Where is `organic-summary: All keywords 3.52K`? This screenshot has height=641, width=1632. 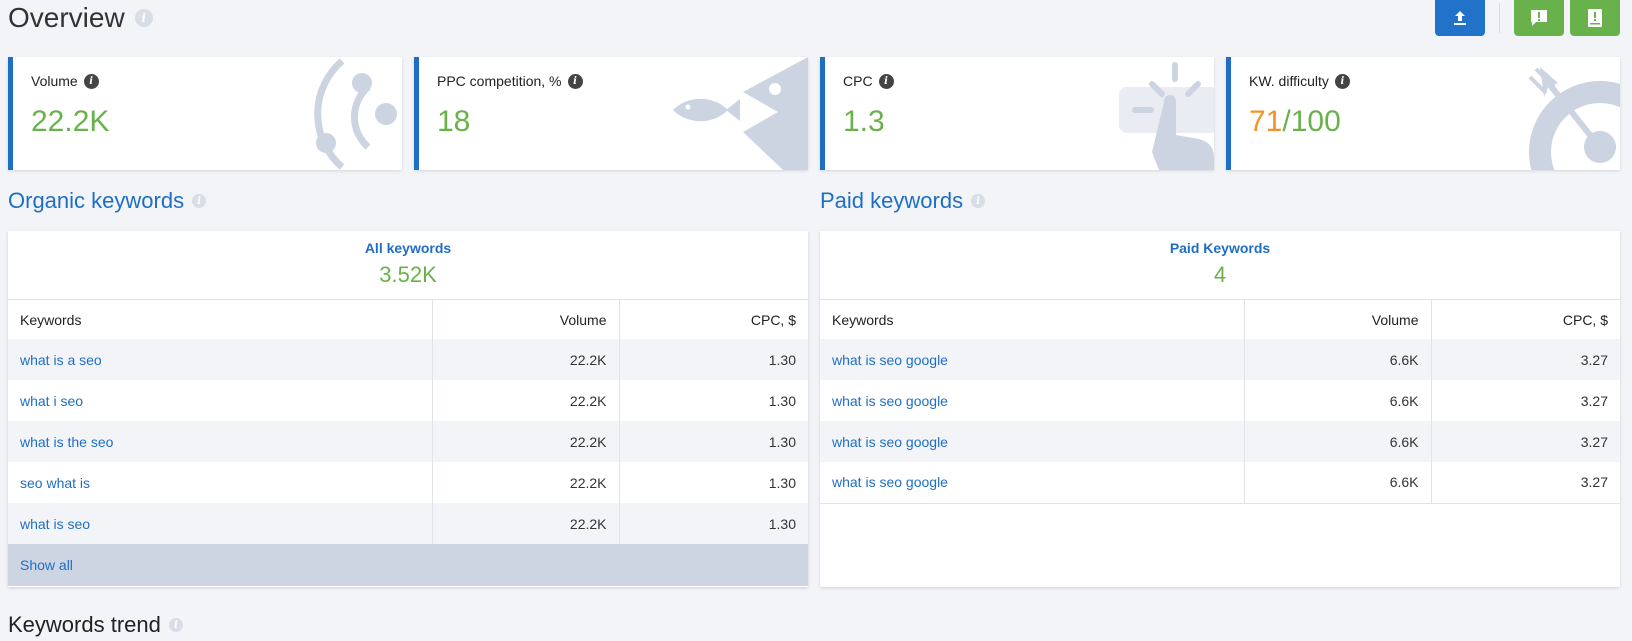
organic-summary: All keywords 3.52K is located at coordinates (408, 265).